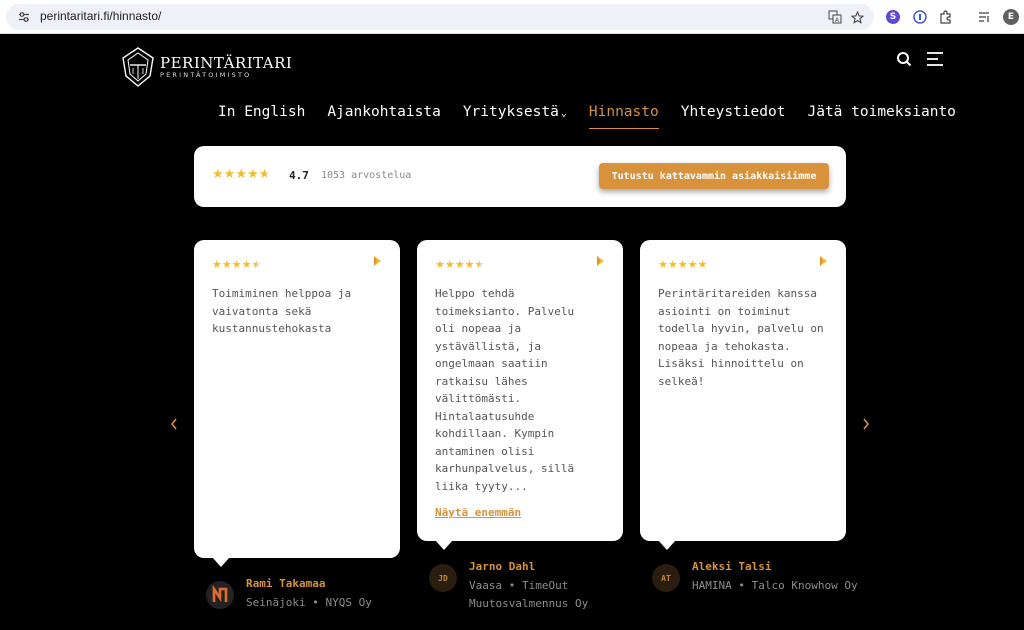 The height and width of the screenshot is (630, 1024). I want to click on nav-ajankohtaista: Ajankohtaista, so click(384, 117).